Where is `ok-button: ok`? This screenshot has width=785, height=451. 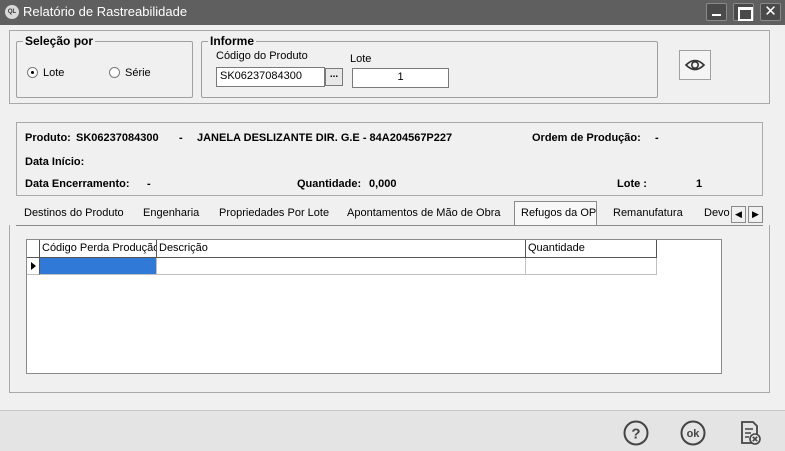
ok-button: ok is located at coordinates (693, 433).